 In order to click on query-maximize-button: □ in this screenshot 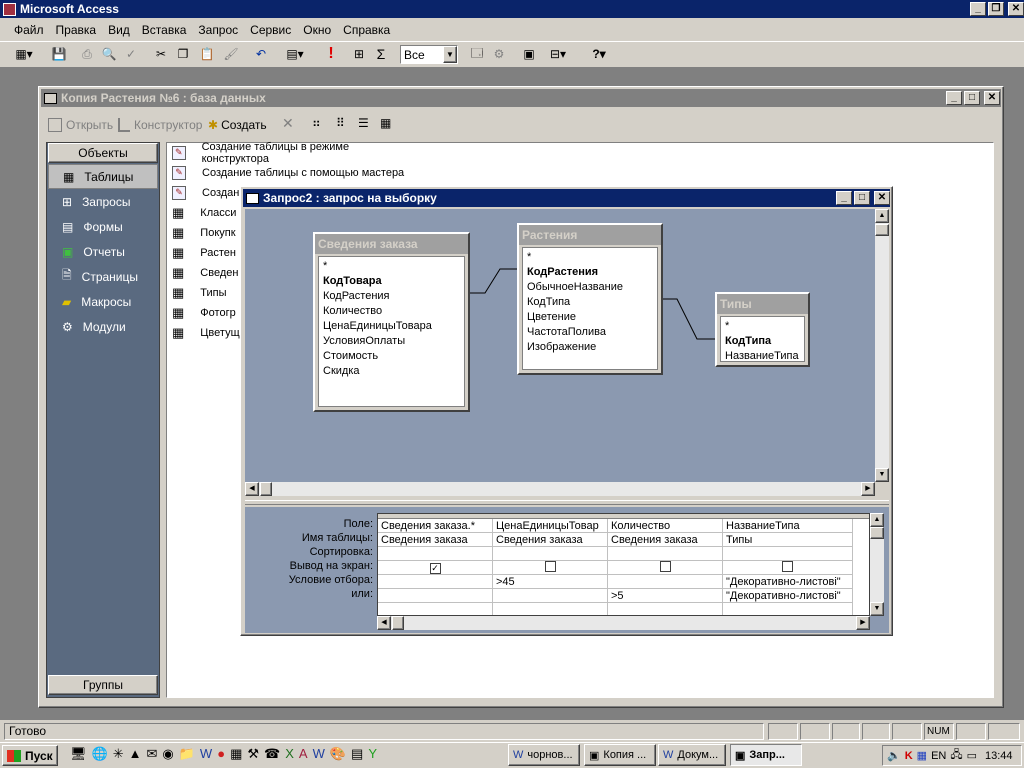, I will do `click(862, 198)`.